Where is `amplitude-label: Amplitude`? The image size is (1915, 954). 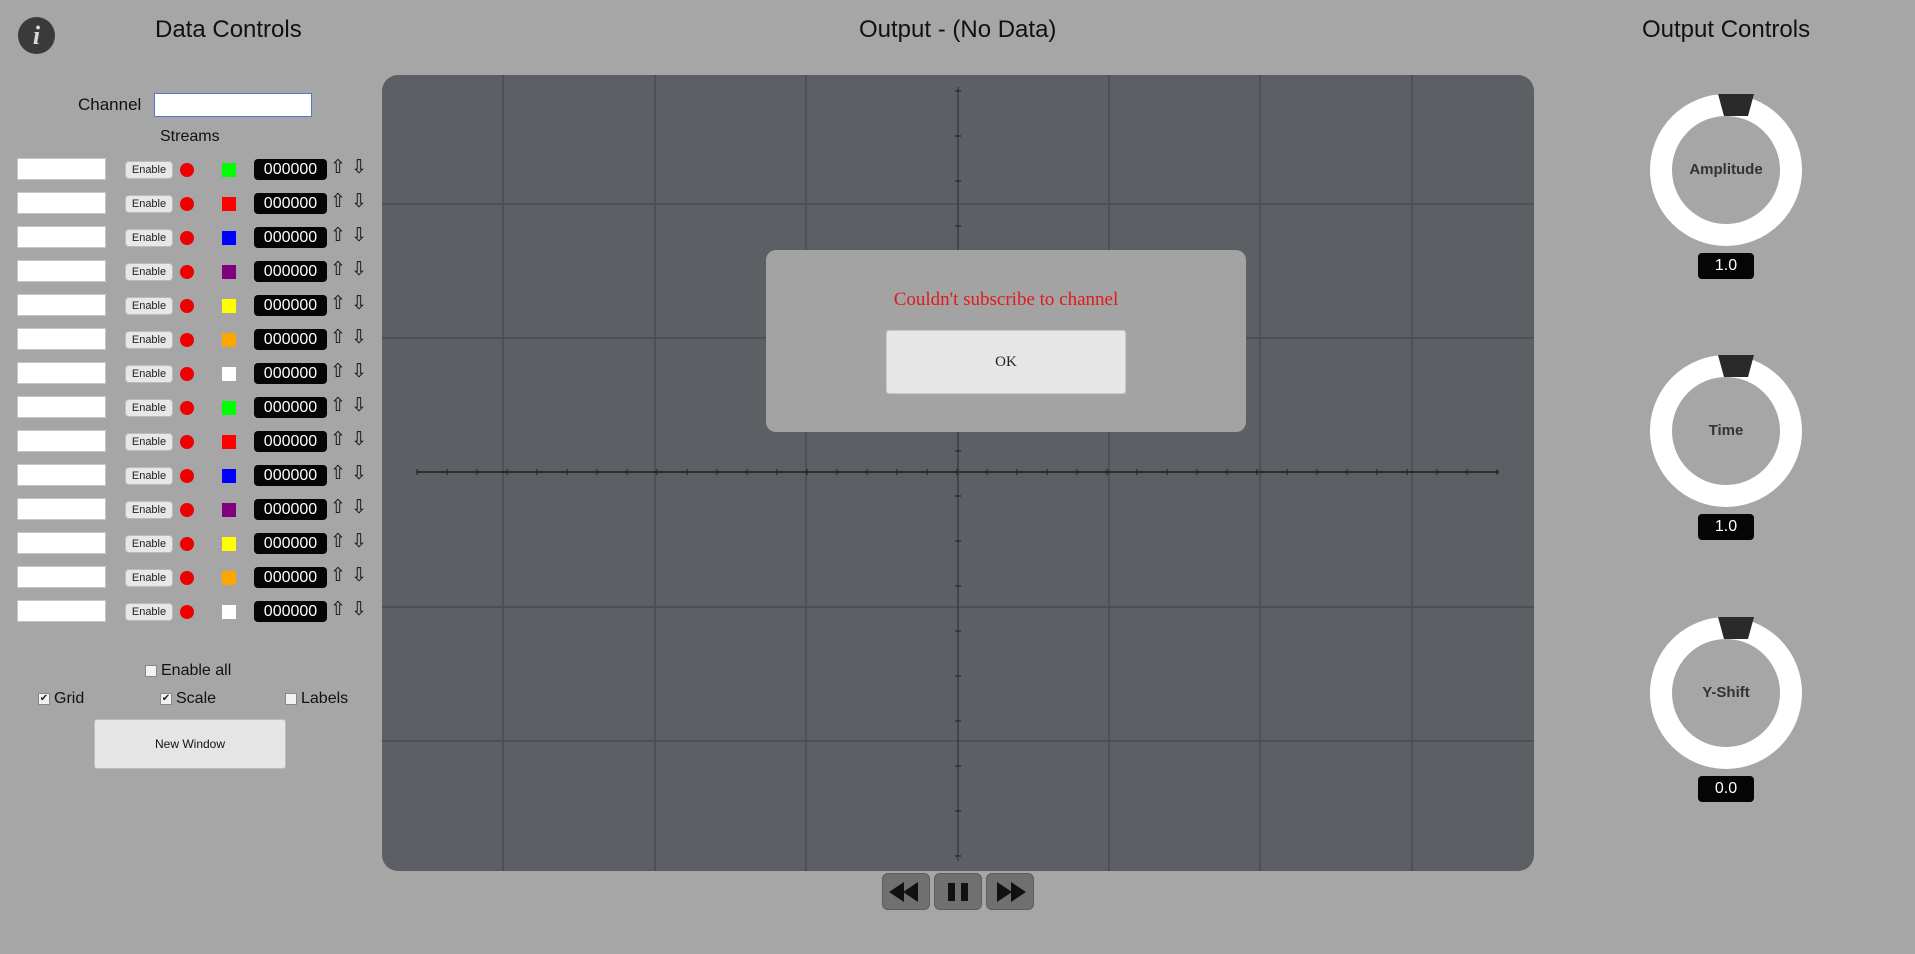
amplitude-label: Amplitude is located at coordinates (1726, 169).